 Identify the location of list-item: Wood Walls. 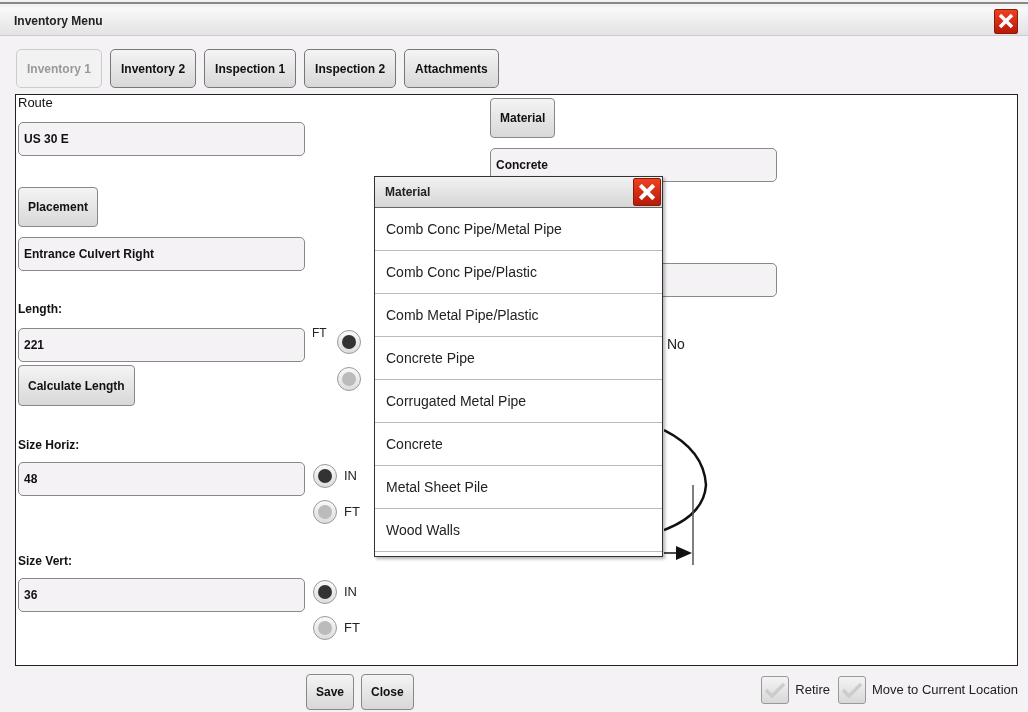
(518, 530).